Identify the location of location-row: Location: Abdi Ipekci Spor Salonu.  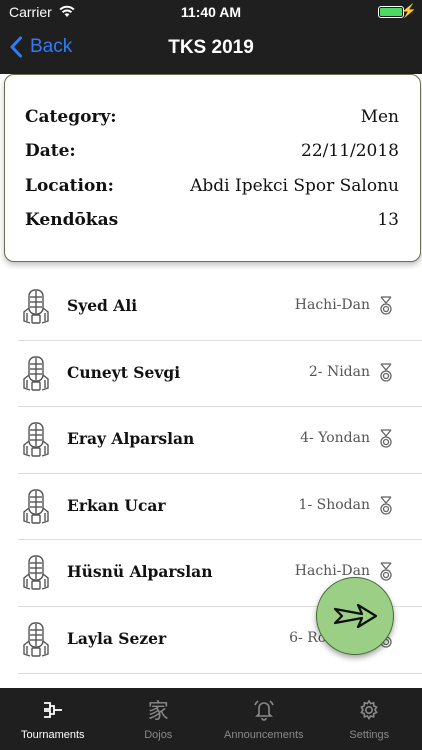
(212, 186).